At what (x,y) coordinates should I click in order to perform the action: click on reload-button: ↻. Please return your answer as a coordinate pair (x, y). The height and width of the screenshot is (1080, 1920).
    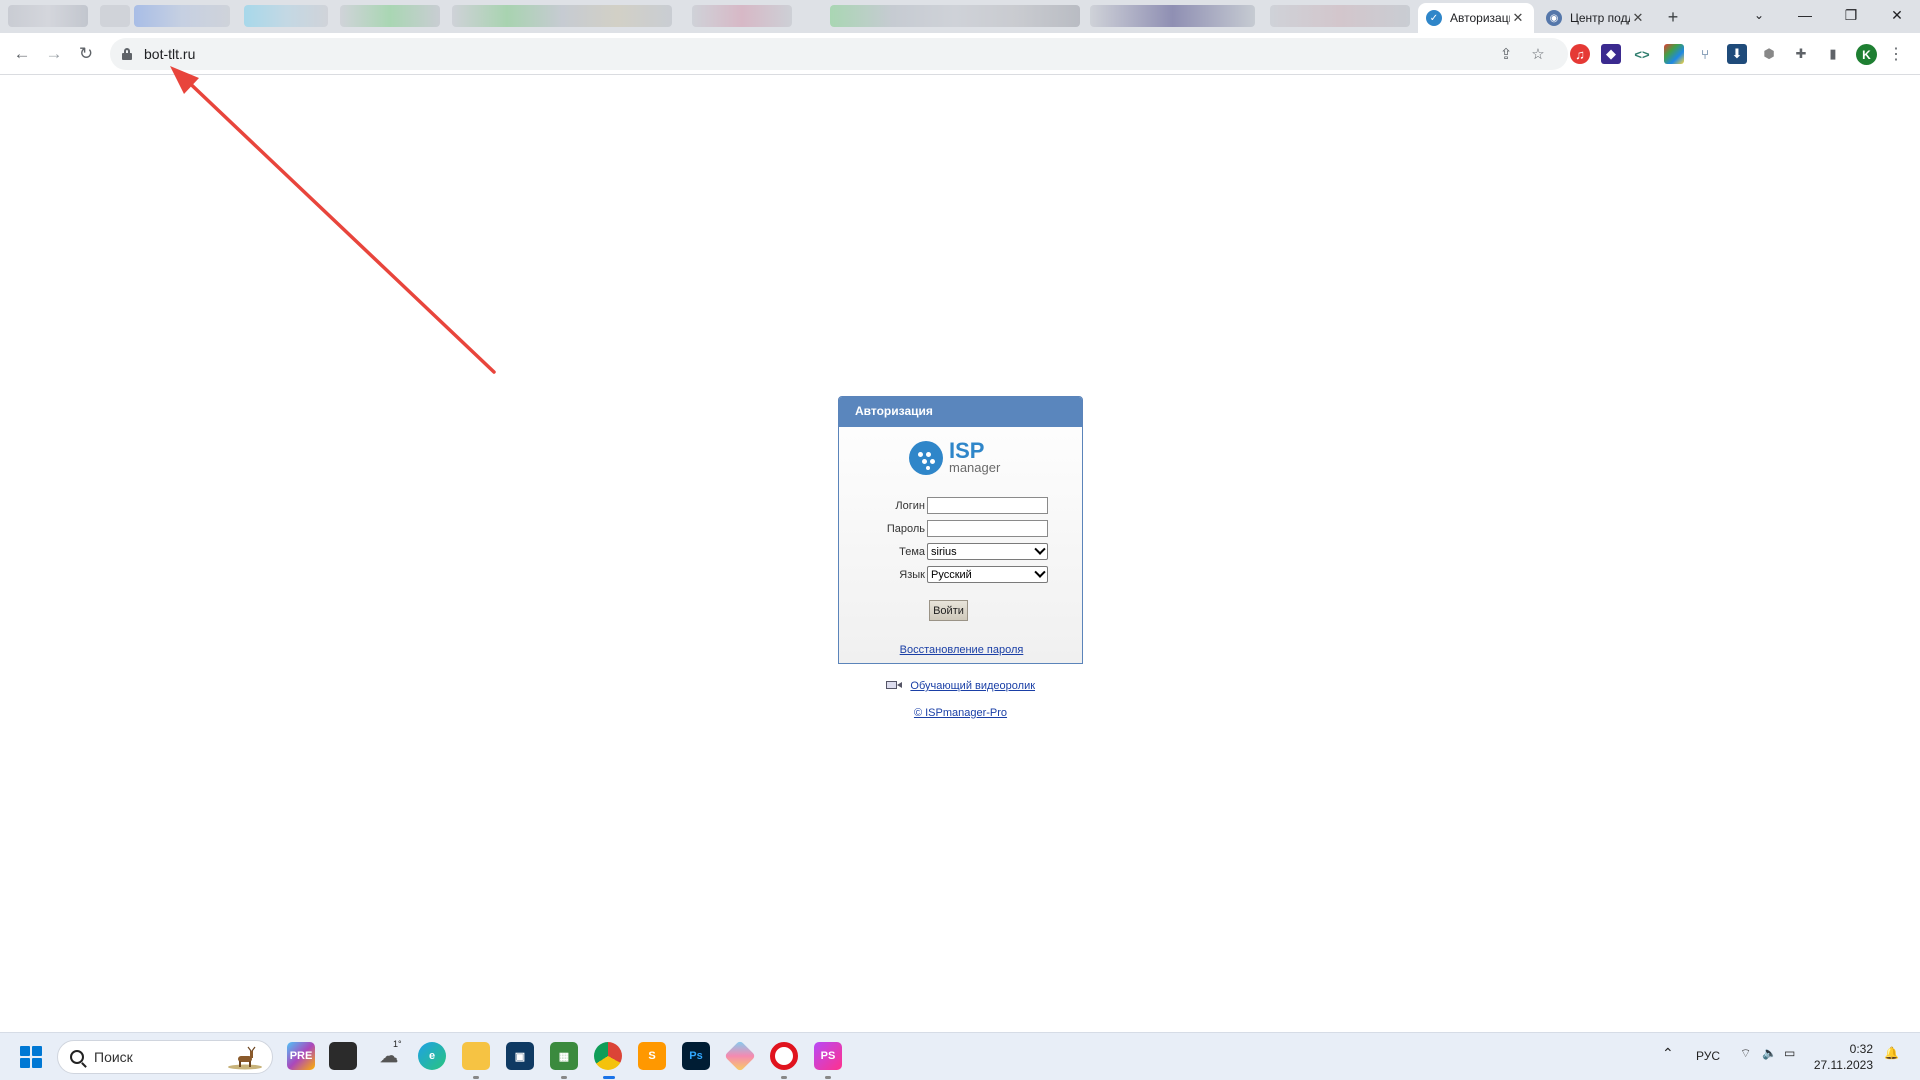
    Looking at the image, I should click on (86, 54).